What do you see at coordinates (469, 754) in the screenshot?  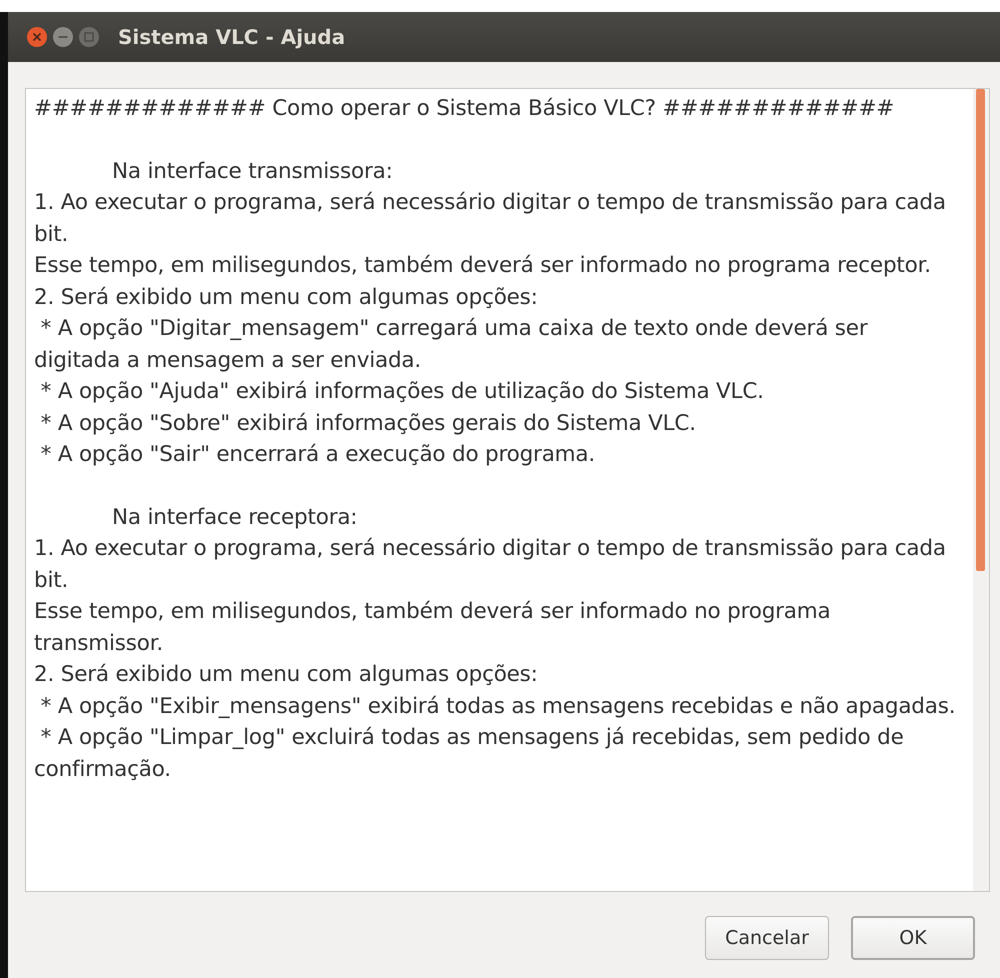 I see `help-line: * A opção "Limpar_log" excluirá todas as mensagens já recebidas, sem pedido de confirmação.` at bounding box center [469, 754].